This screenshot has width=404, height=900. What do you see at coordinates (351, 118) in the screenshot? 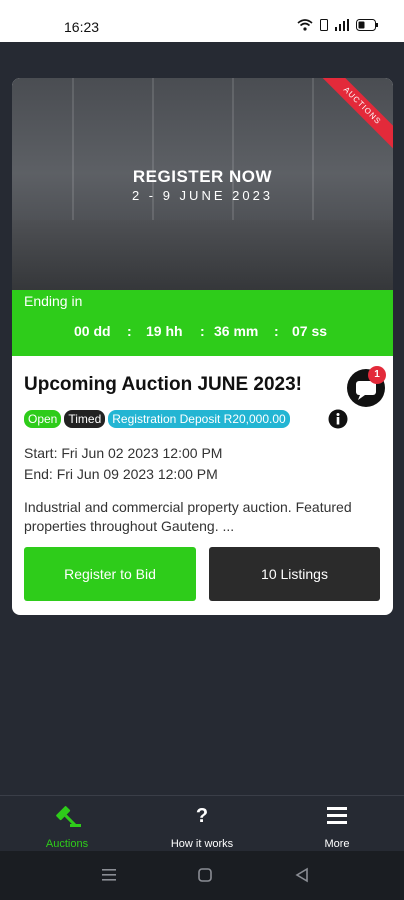
I see `auctions-ribbon: AUCTIONS` at bounding box center [351, 118].